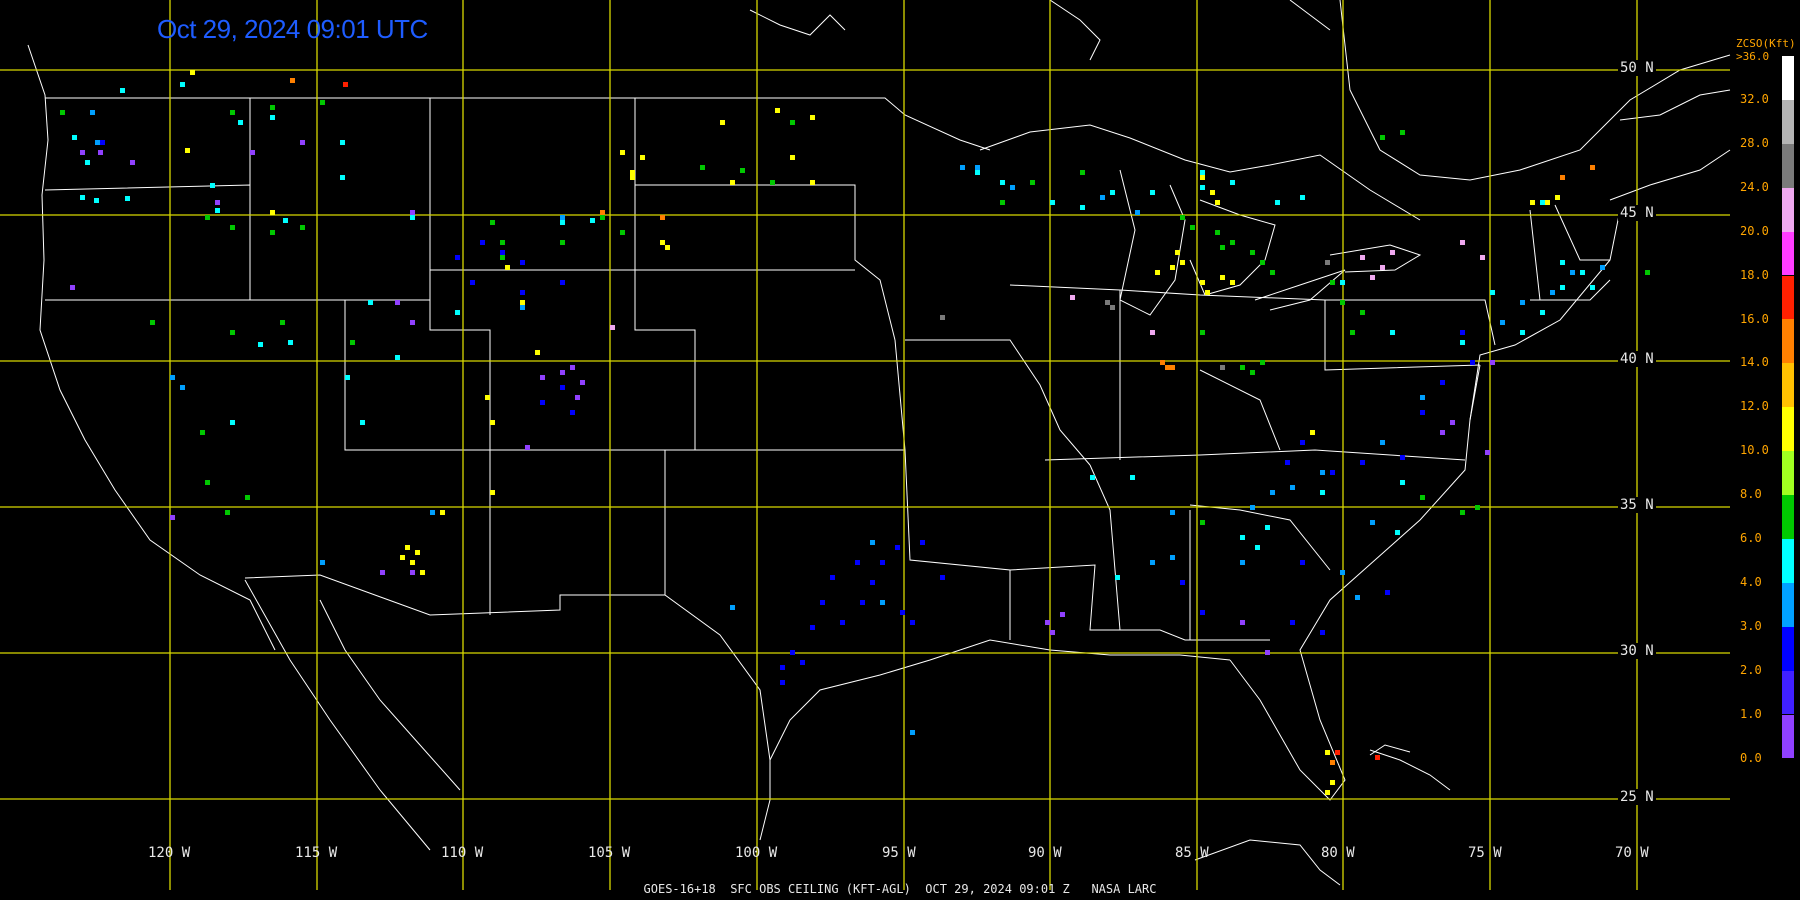  Describe the element at coordinates (1754, 186) in the screenshot. I see `color-scale-label: 24.0` at that location.